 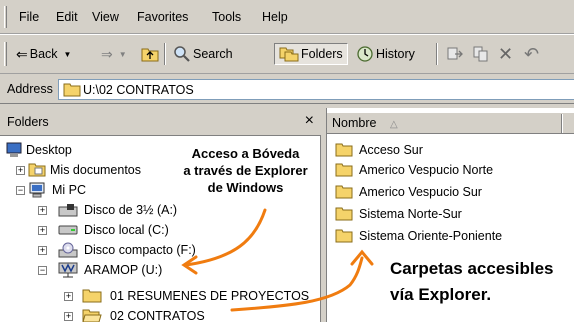 I want to click on arrow-to-aramop, so click(x=224, y=241).